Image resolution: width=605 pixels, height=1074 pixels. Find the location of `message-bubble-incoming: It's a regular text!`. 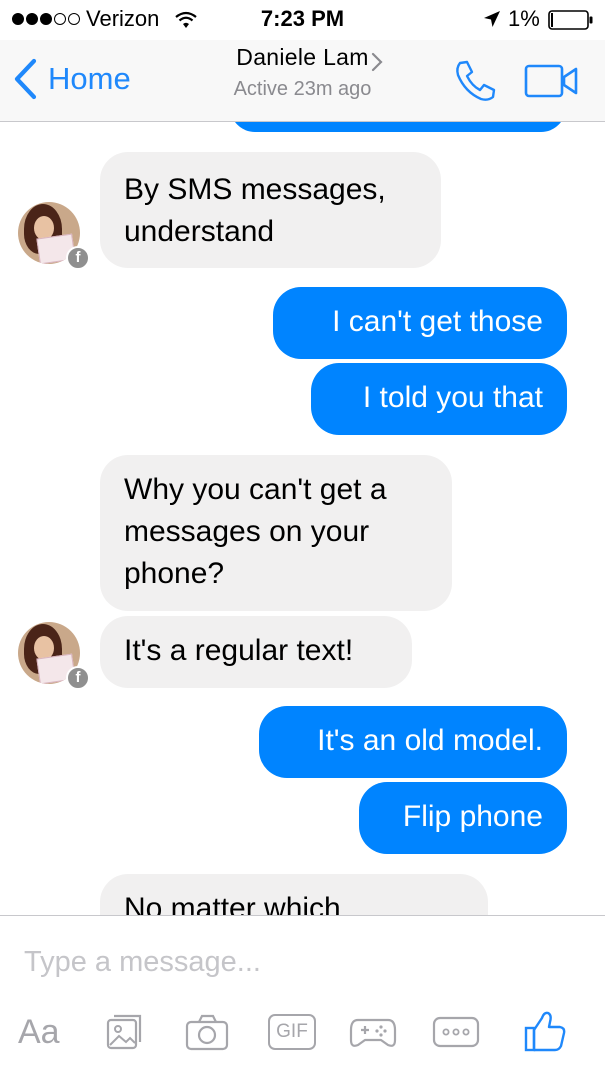

message-bubble-incoming: It's a regular text! is located at coordinates (256, 652).